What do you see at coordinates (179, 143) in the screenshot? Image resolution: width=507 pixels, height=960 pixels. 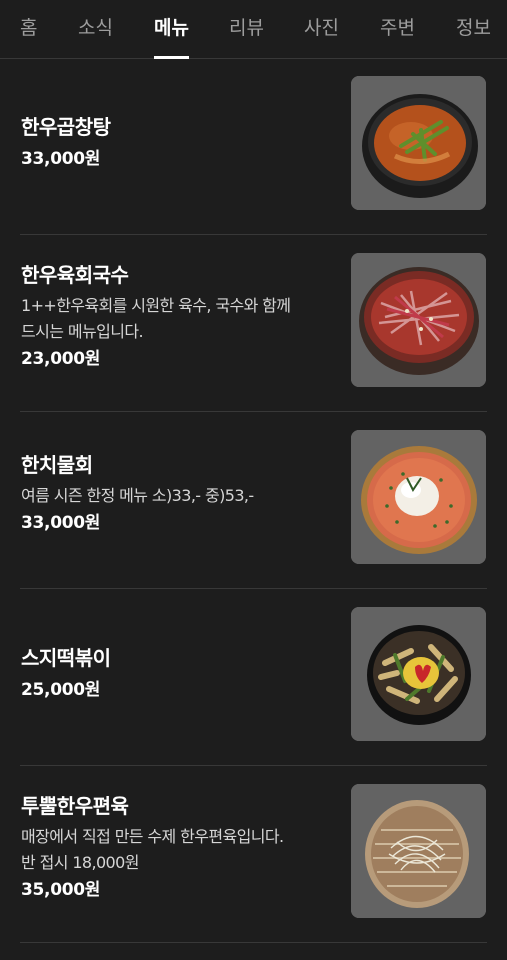 I see `menu-item-text: 한우곱창탕 33,000원` at bounding box center [179, 143].